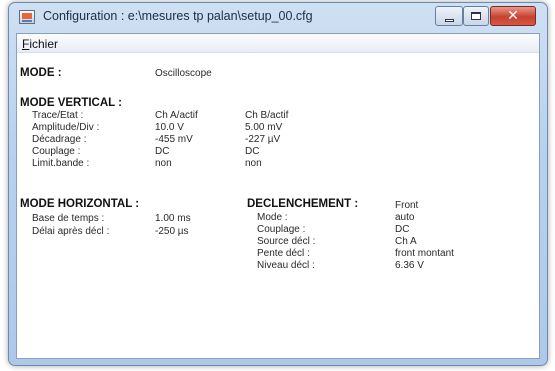  What do you see at coordinates (281, 229) in the screenshot?
I see `trigger-label: Couplage :` at bounding box center [281, 229].